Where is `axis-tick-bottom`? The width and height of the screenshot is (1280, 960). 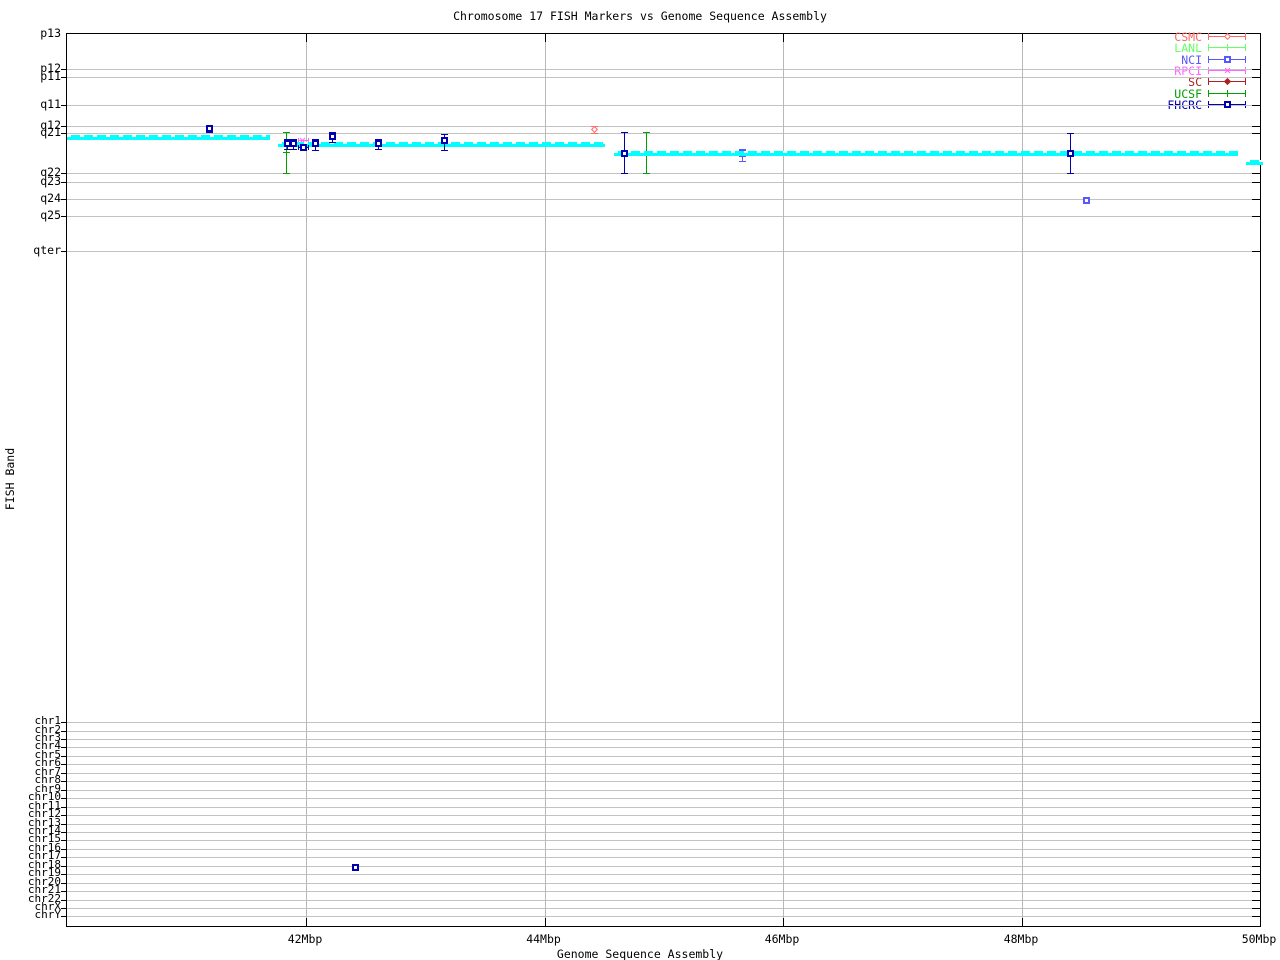 axis-tick-bottom is located at coordinates (1022, 922).